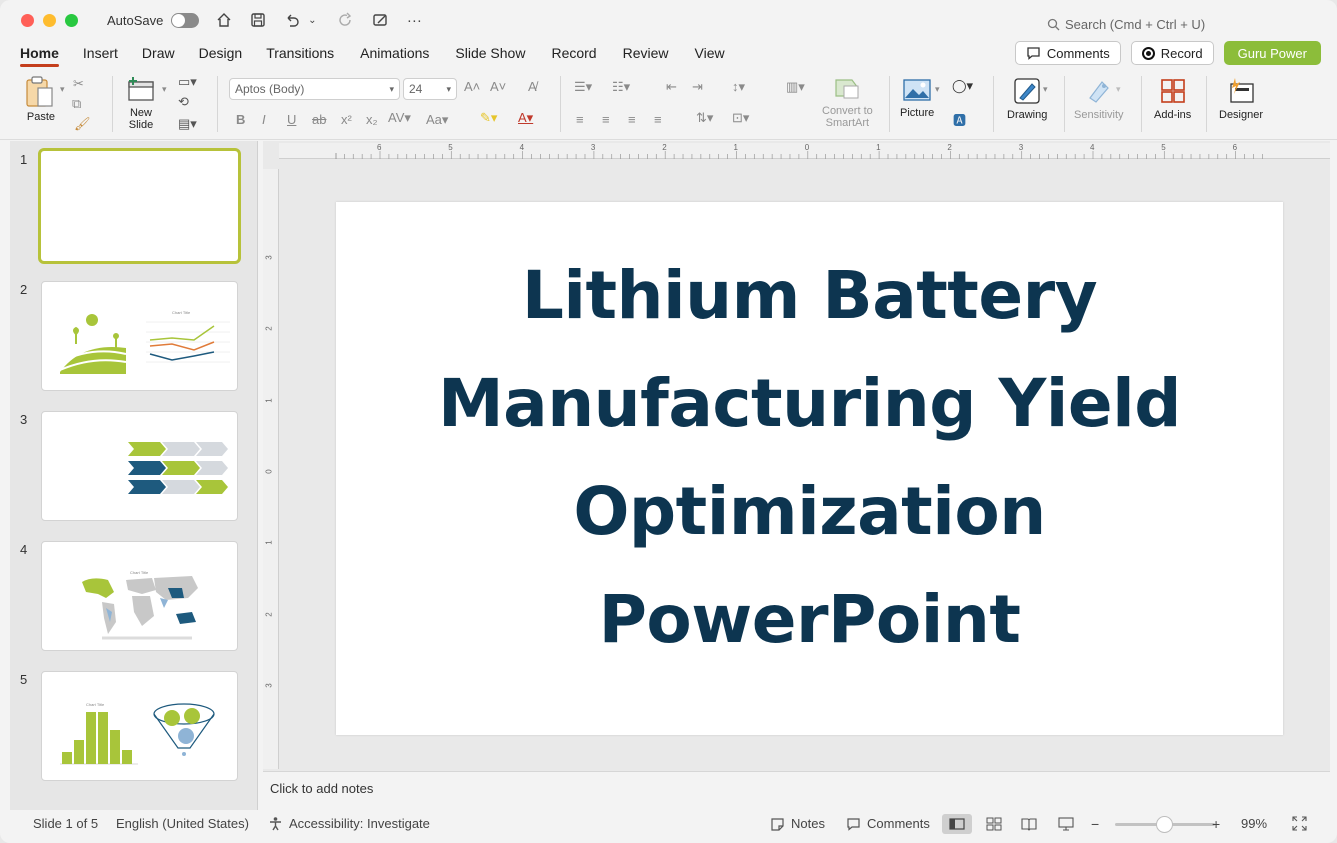 The width and height of the screenshot is (1337, 843). I want to click on ribbon-separator, so click(560, 104).